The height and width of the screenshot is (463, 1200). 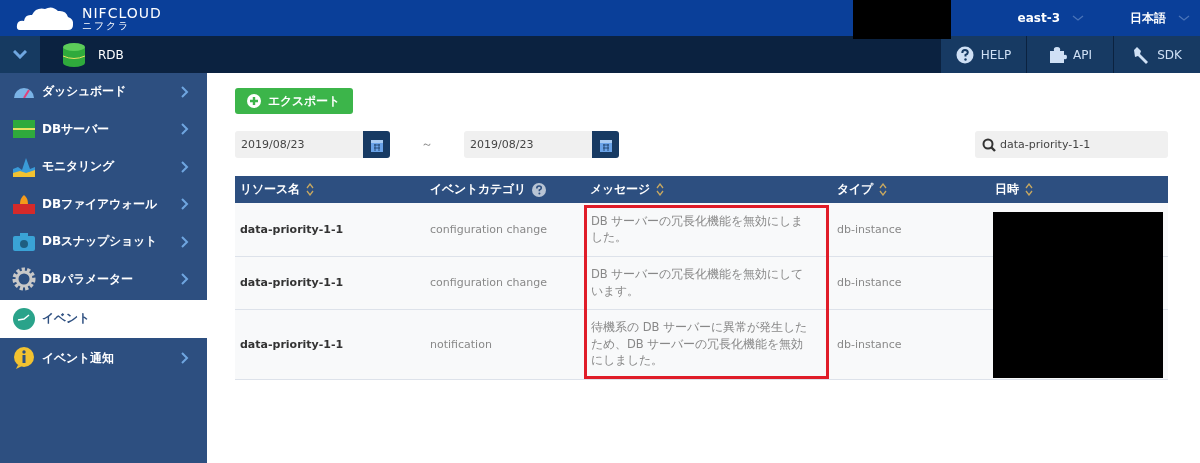 I want to click on sidebar-item: DBサーバー, so click(x=103, y=129).